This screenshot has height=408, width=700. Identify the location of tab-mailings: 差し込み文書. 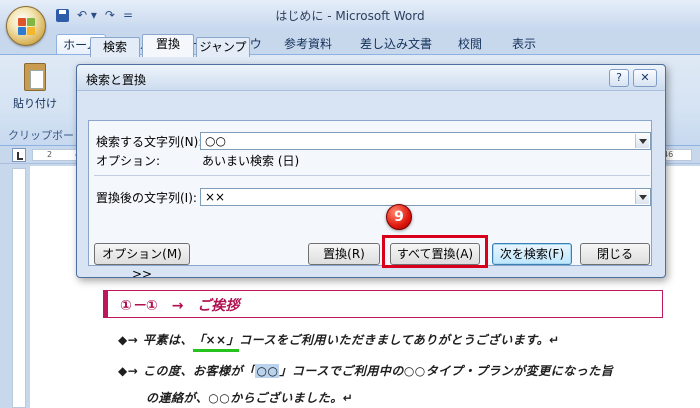
(396, 44).